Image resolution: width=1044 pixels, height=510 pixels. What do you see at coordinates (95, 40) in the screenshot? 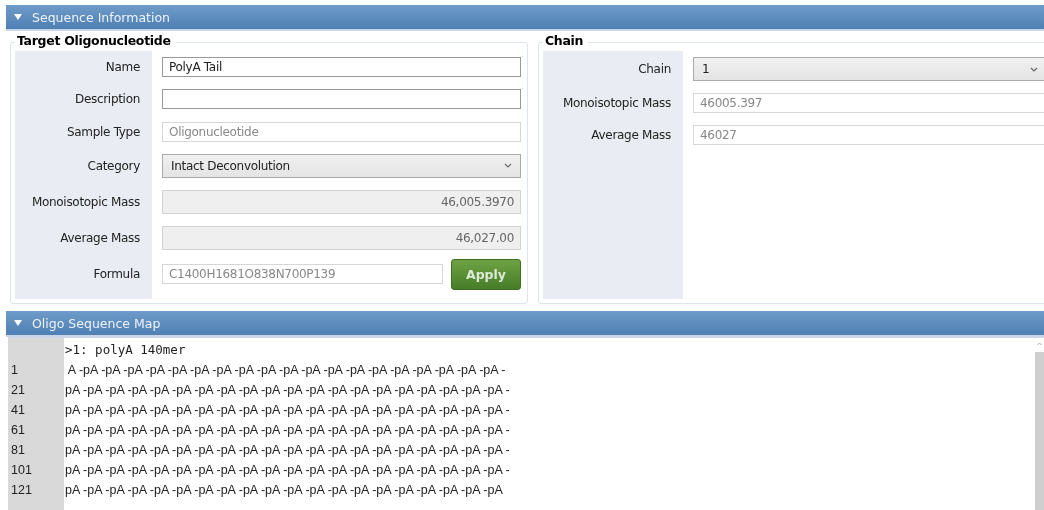
I see `group-title: Target Oligonucleotide` at bounding box center [95, 40].